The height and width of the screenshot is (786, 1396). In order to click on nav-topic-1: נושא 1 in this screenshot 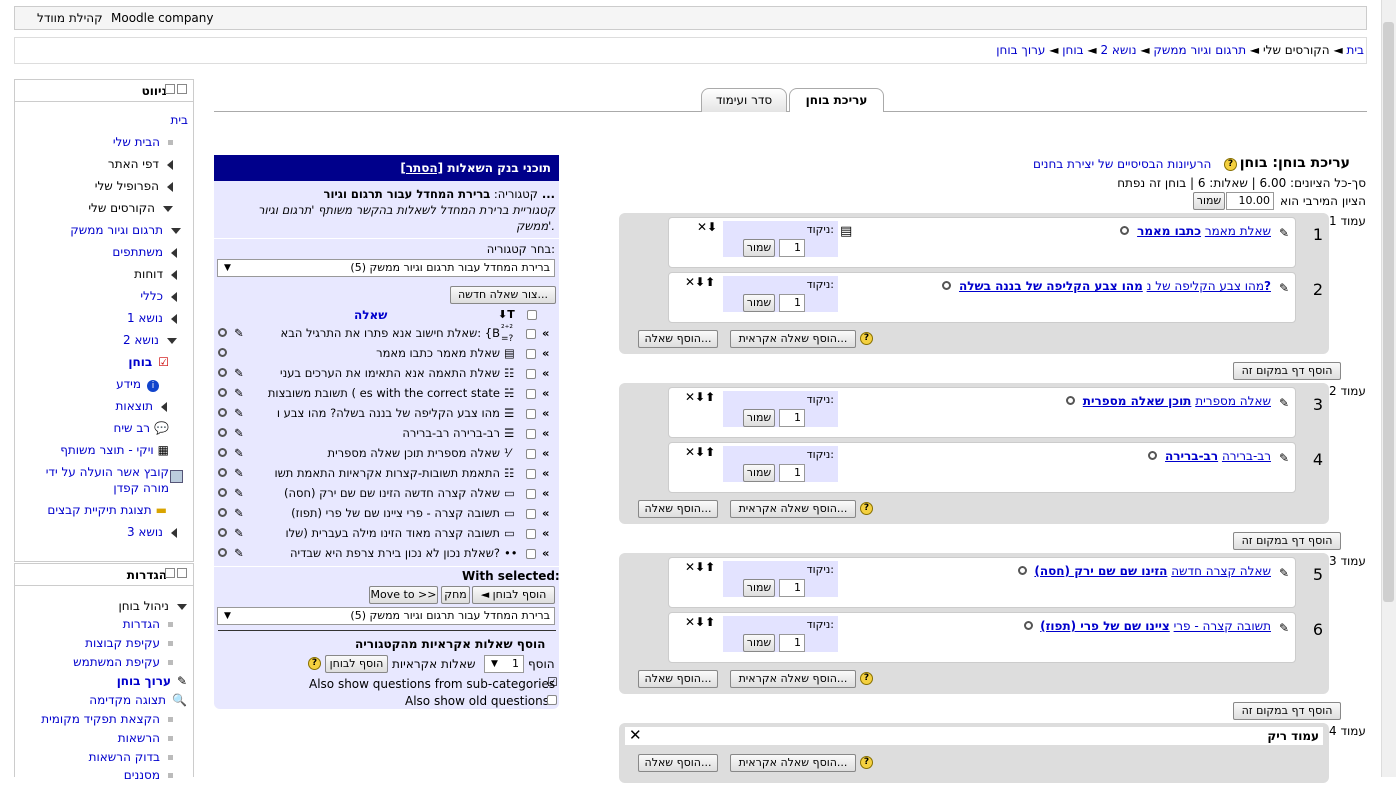, I will do `click(145, 318)`.